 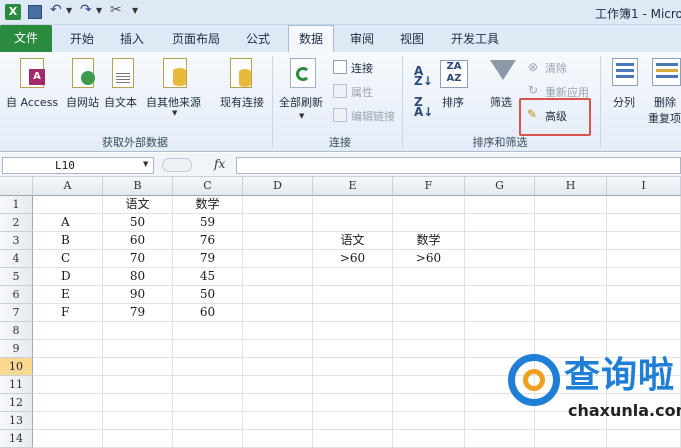 What do you see at coordinates (278, 313) in the screenshot?
I see `cell-d7` at bounding box center [278, 313].